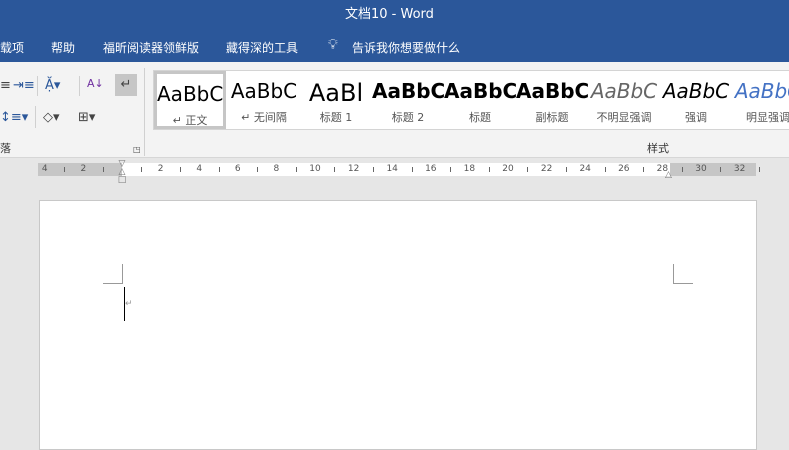  What do you see at coordinates (336, 92) in the screenshot?
I see `style-sample: AaBl` at bounding box center [336, 92].